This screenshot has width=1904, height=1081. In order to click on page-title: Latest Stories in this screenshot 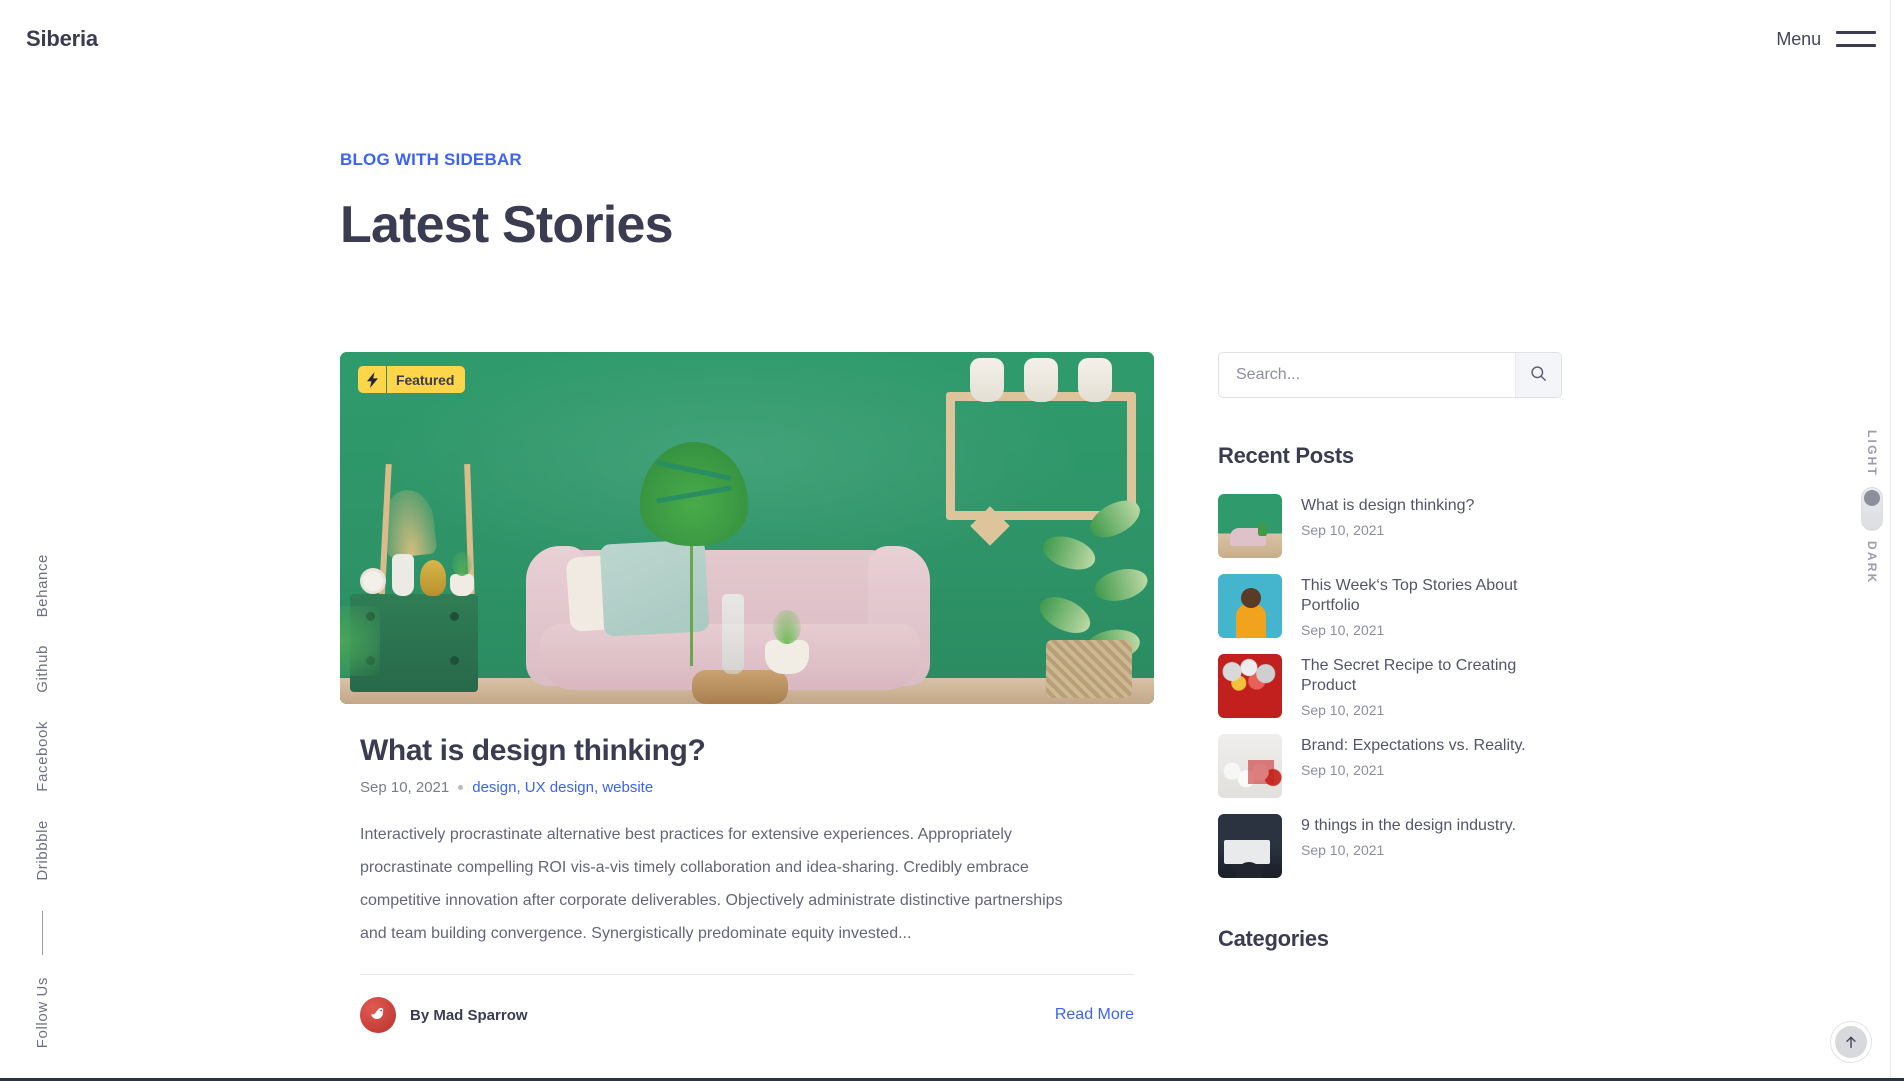, I will do `click(507, 225)`.